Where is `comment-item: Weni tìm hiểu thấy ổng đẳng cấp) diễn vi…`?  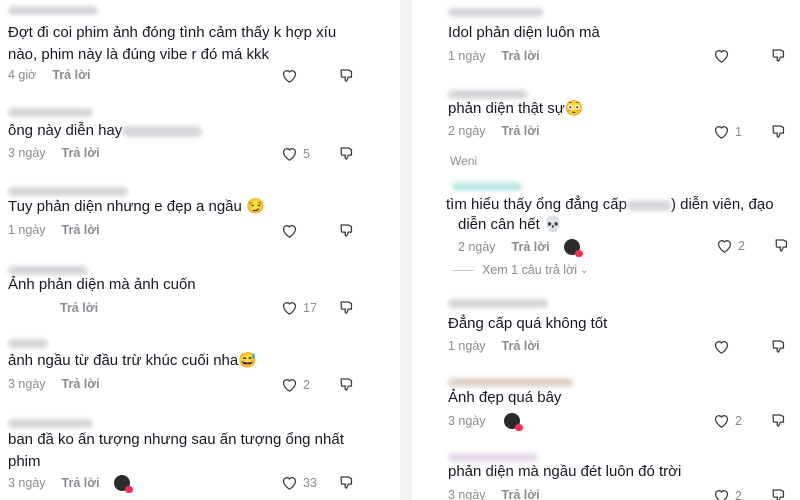 comment-item: Weni tìm hiểu thấy ổng đẳng cấp) diễn vi… is located at coordinates (606, 217).